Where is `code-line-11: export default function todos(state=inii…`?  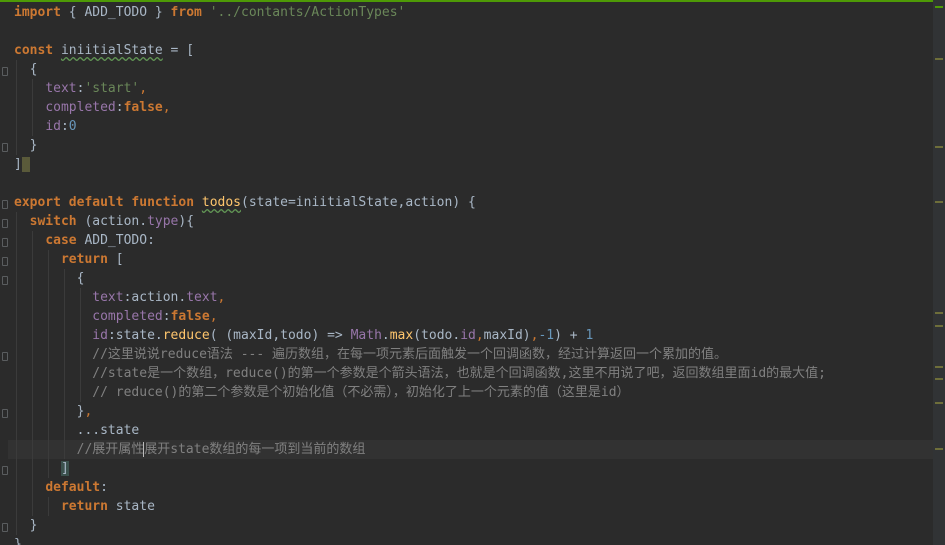 code-line-11: export default function todos(state=inii… is located at coordinates (472, 202).